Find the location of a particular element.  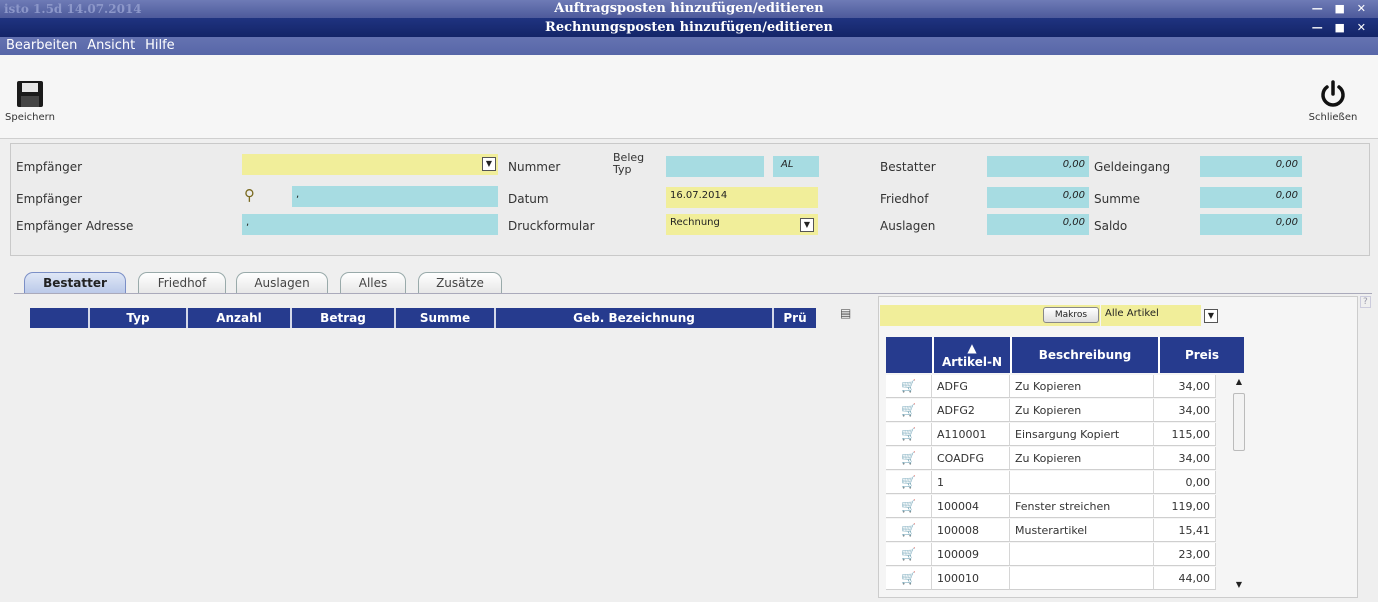

empfaenger-select is located at coordinates (370, 164).